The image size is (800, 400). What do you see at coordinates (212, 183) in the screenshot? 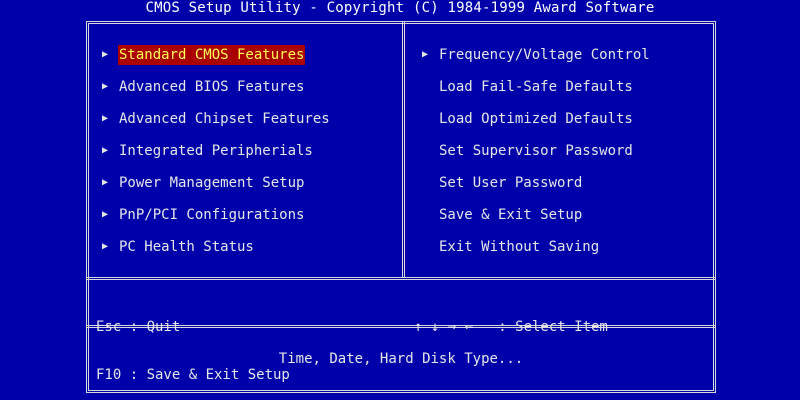
I see `menu-item-label: Power Management Setup` at bounding box center [212, 183].